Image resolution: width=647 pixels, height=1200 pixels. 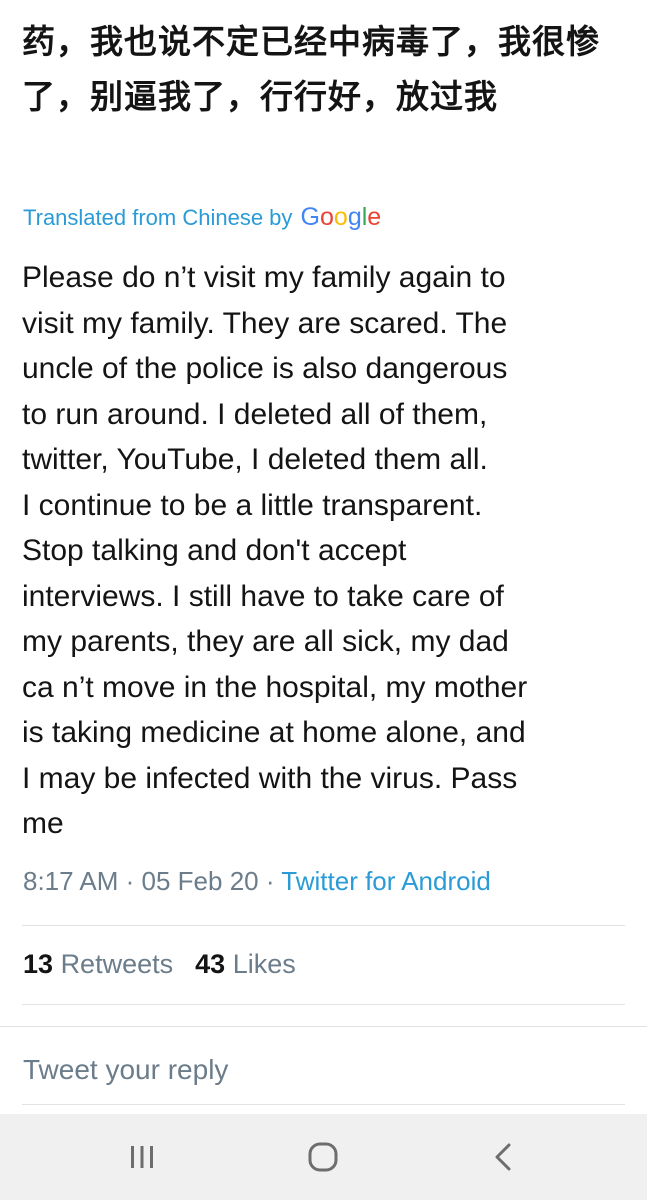 I want to click on home-button, so click(x=323, y=1157).